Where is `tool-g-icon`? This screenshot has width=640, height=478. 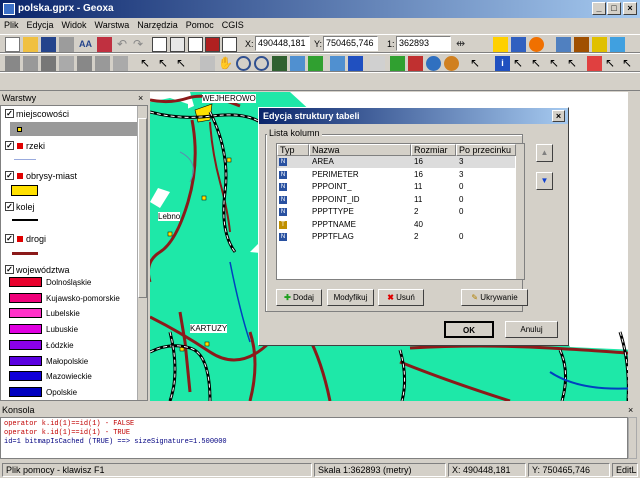
tool-g-icon is located at coordinates (617, 44).